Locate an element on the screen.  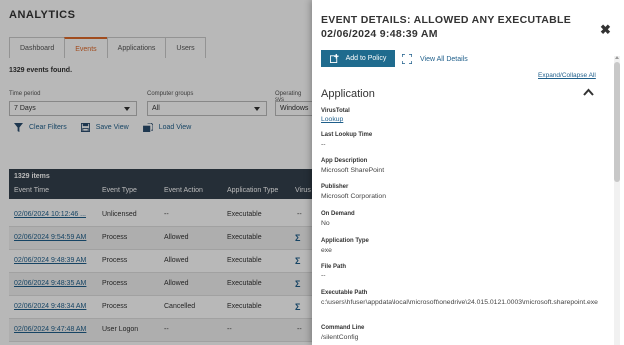
field-value-app-description: Microsoft SharePoint is located at coordinates (353, 170).